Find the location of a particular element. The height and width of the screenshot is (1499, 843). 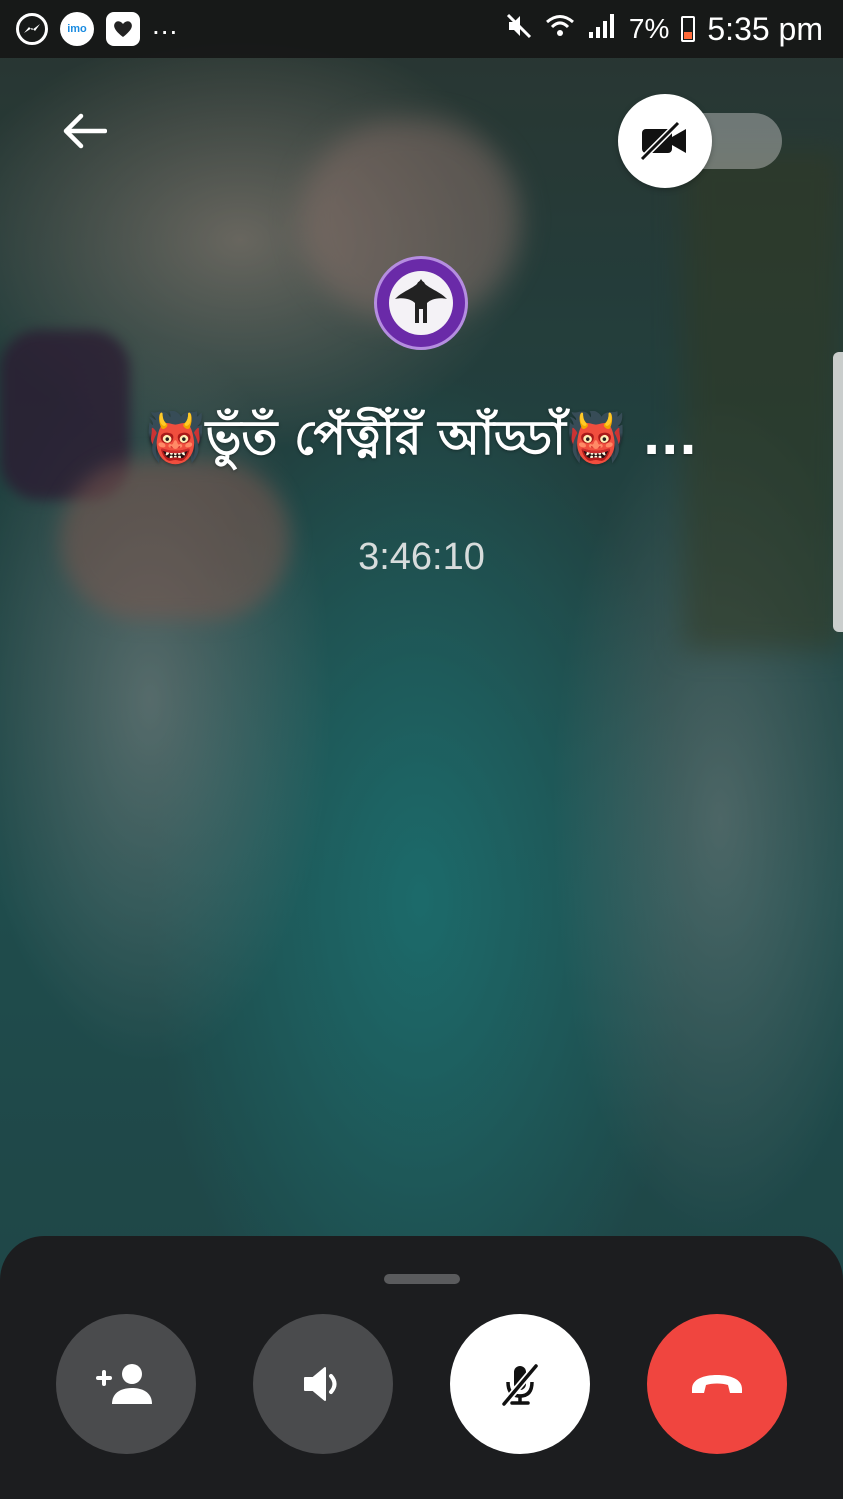

add-participant-button is located at coordinates (126, 1384).